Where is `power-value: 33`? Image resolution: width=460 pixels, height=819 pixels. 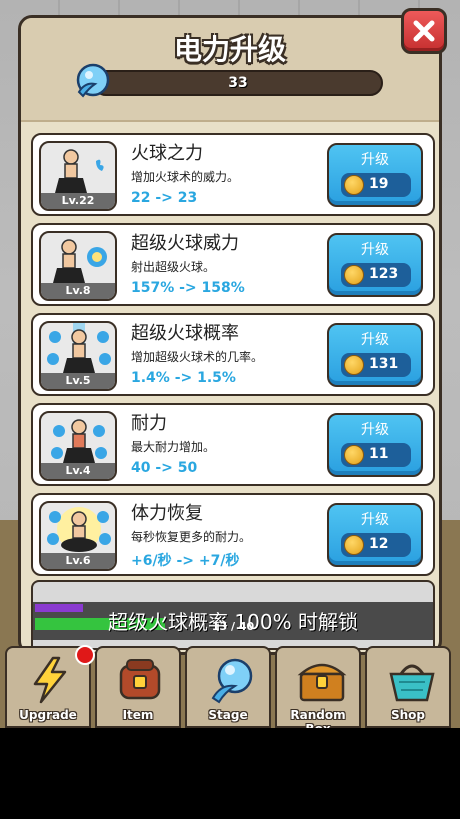 power-value: 33 is located at coordinates (238, 83).